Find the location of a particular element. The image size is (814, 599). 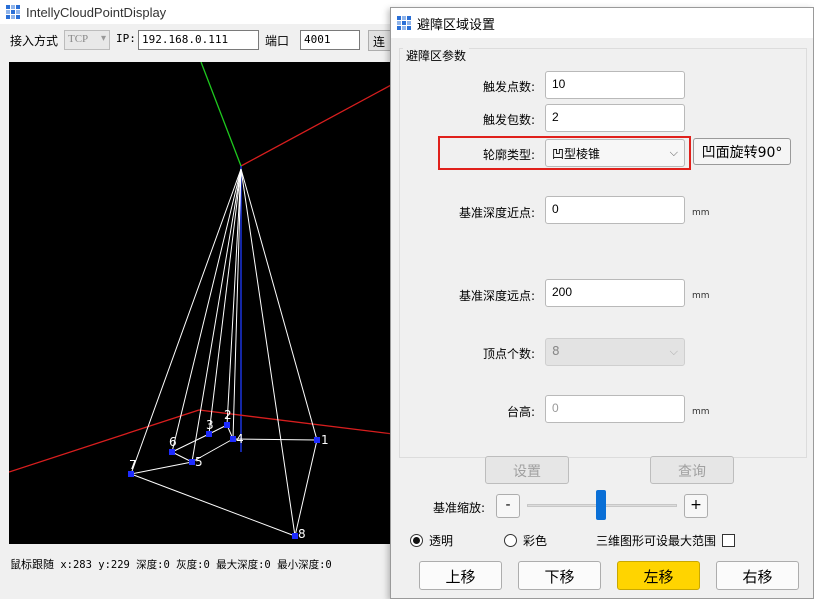

vertex-label-8: 8 is located at coordinates (302, 534).